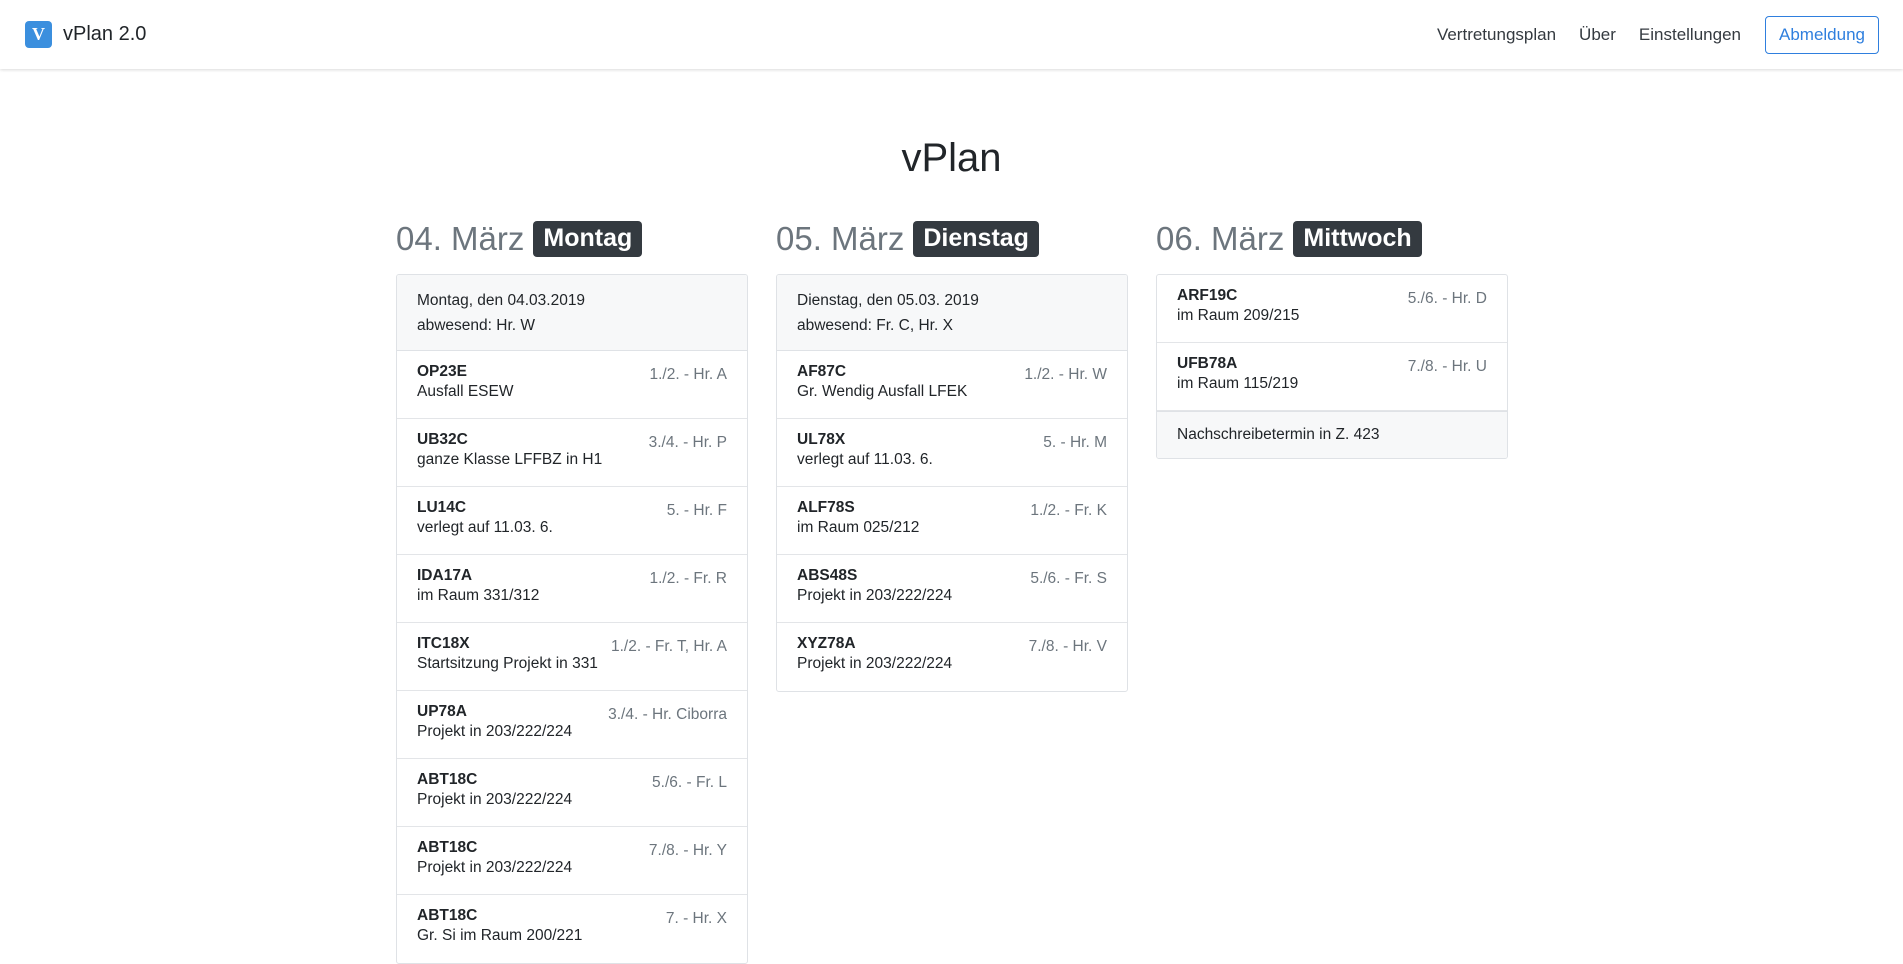 The width and height of the screenshot is (1903, 964). Describe the element at coordinates (1357, 239) in the screenshot. I see `weekday-badge: Mittwoch` at that location.